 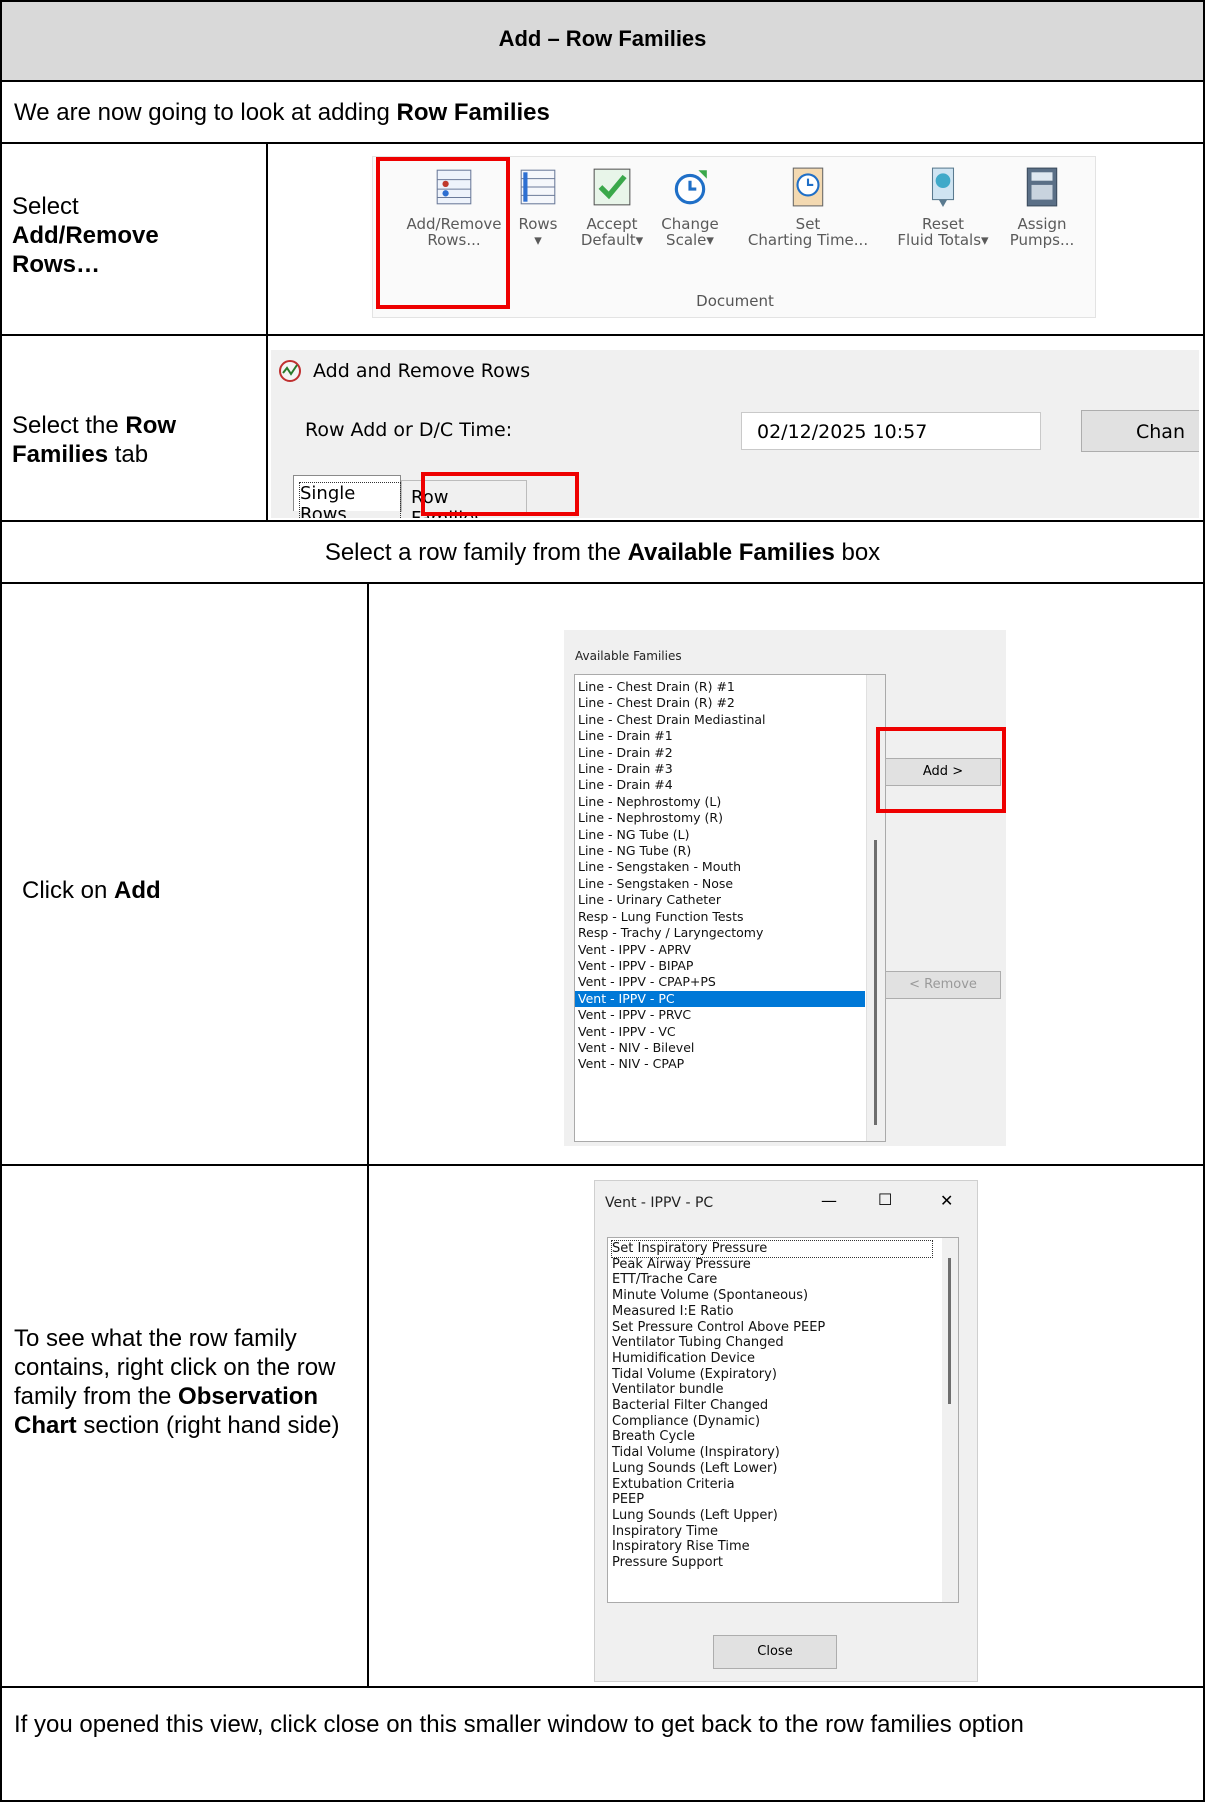 What do you see at coordinates (808, 224) in the screenshot?
I see `ribbon-button-label: Set` at bounding box center [808, 224].